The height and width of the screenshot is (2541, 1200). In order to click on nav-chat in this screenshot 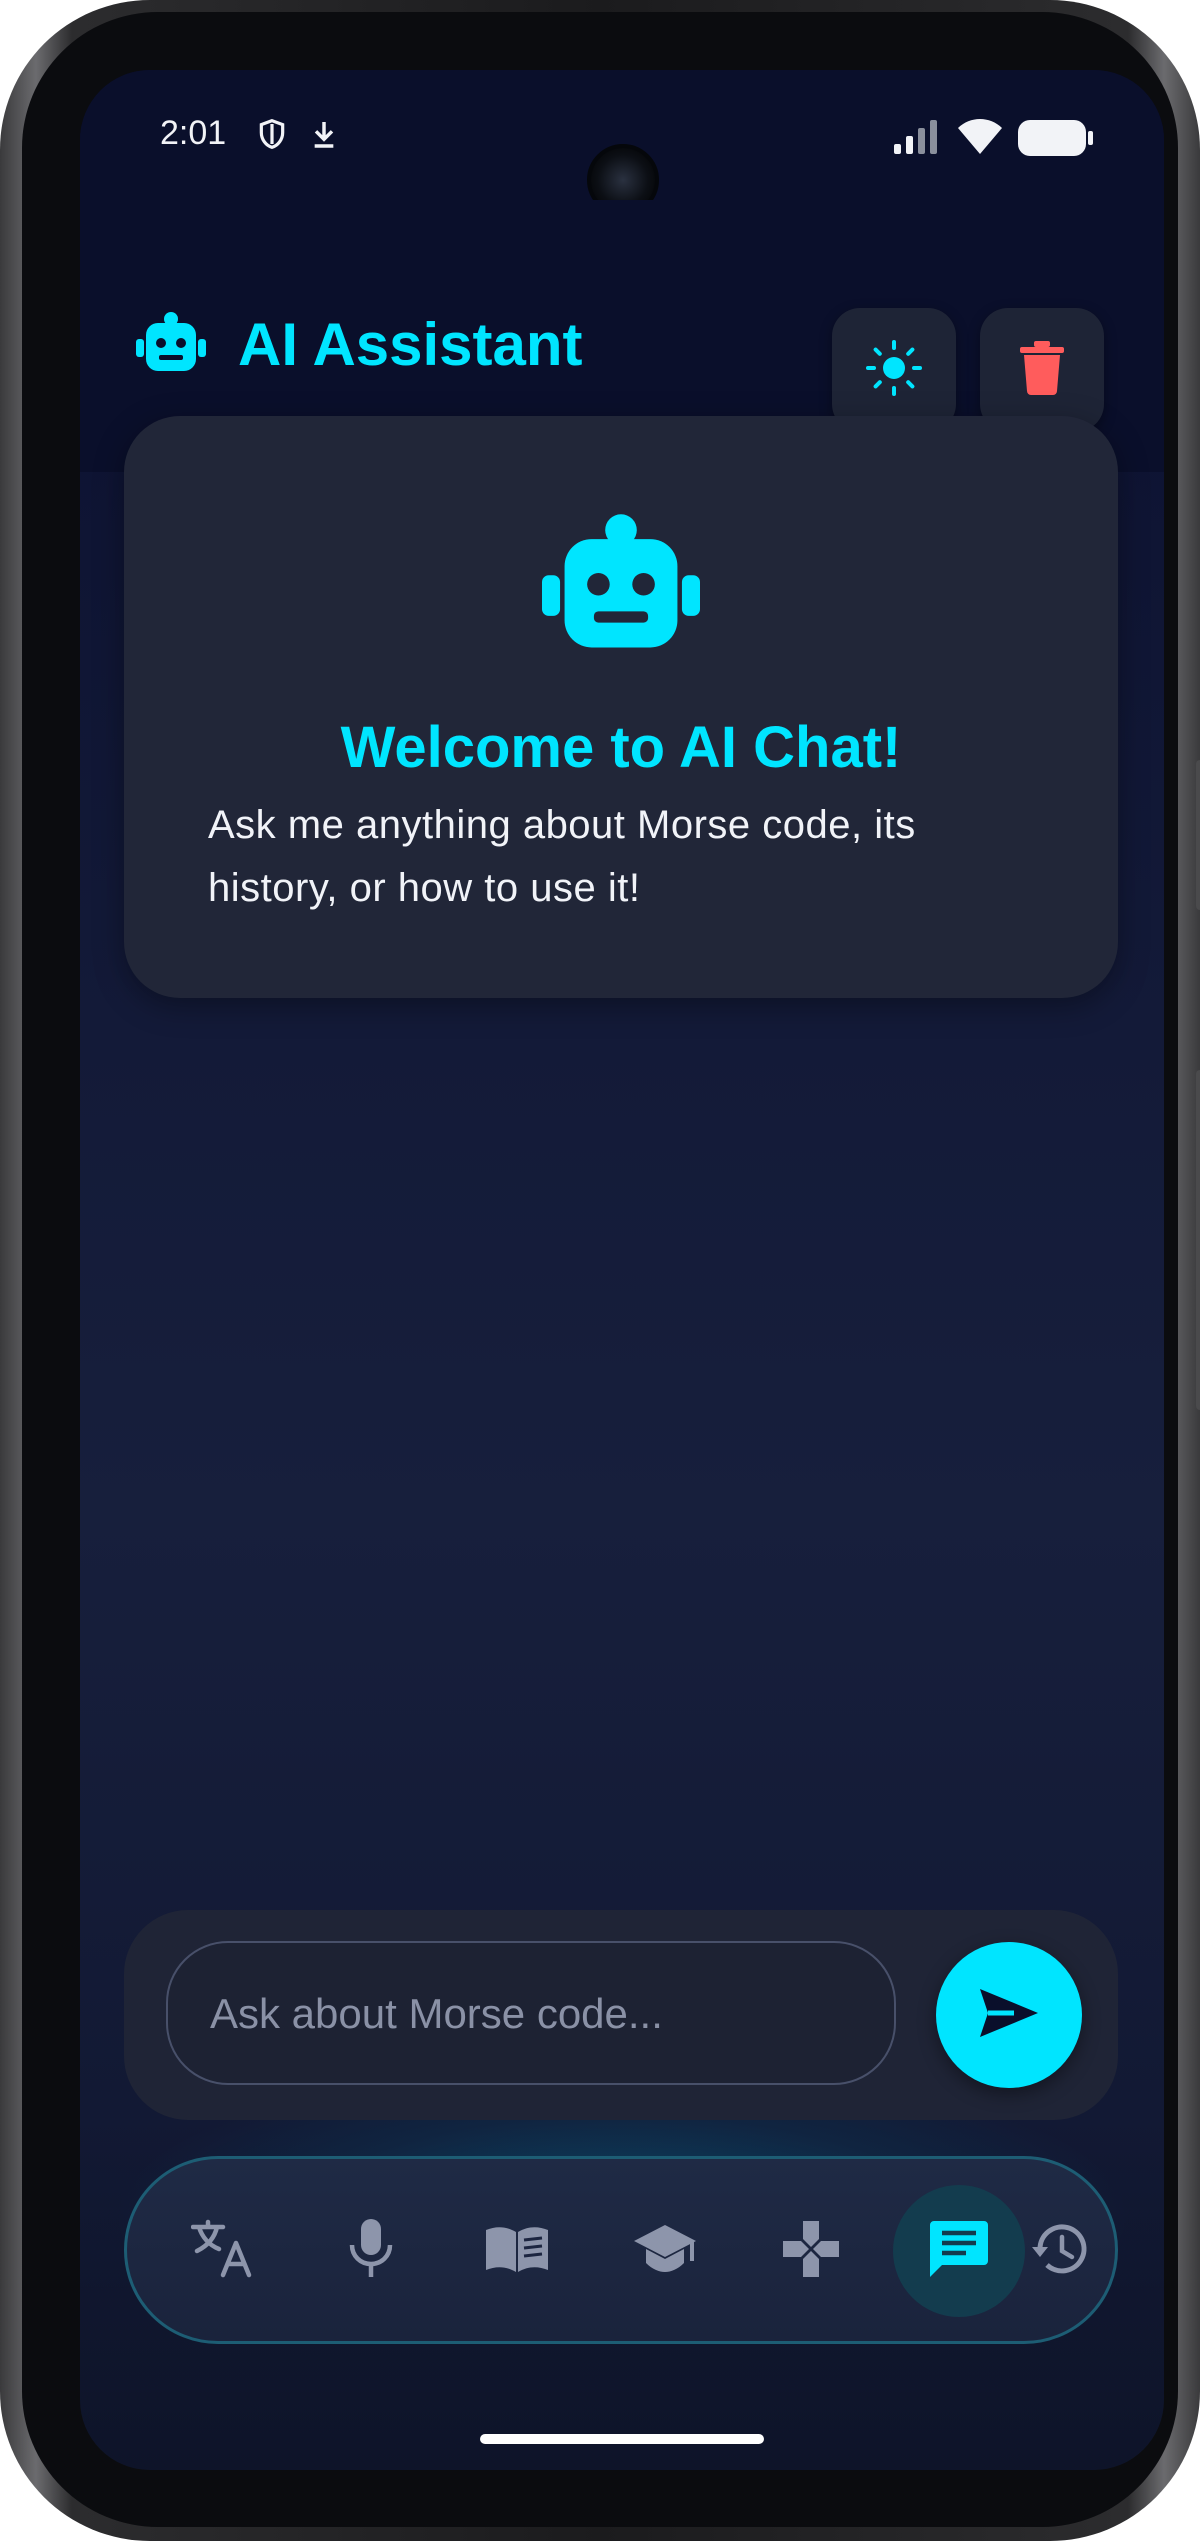, I will do `click(959, 2251)`.